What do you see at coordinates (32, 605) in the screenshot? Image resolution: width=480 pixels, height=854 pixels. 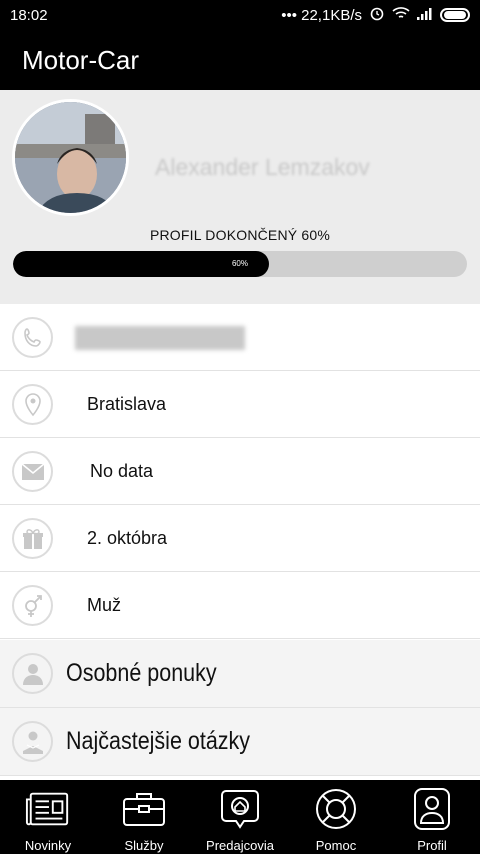 I see `gender-icon` at bounding box center [32, 605].